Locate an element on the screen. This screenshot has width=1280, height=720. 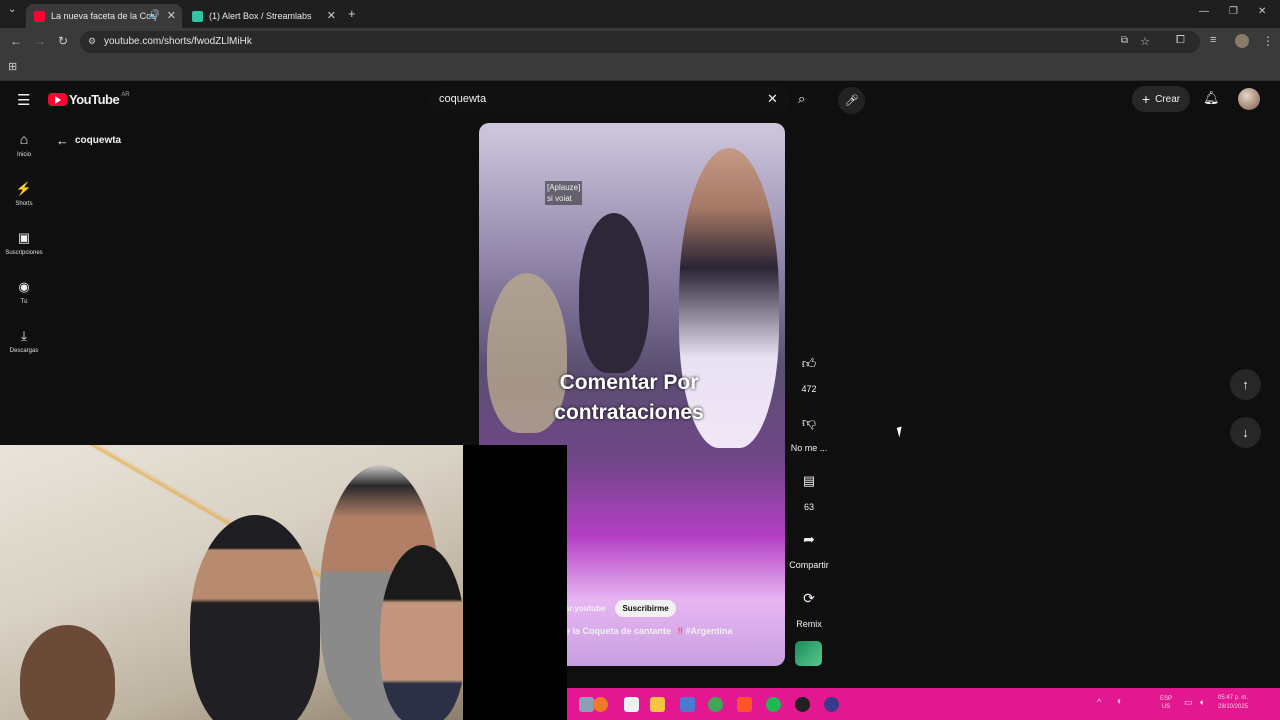
sound-thumbnail is located at coordinates (808, 653).